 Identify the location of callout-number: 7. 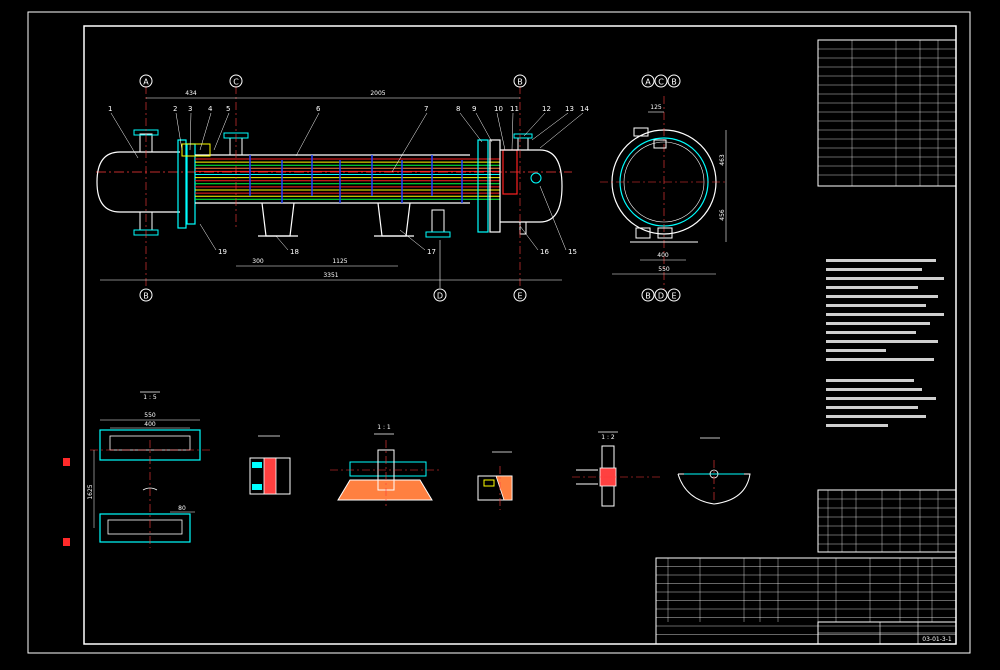
(426, 109).